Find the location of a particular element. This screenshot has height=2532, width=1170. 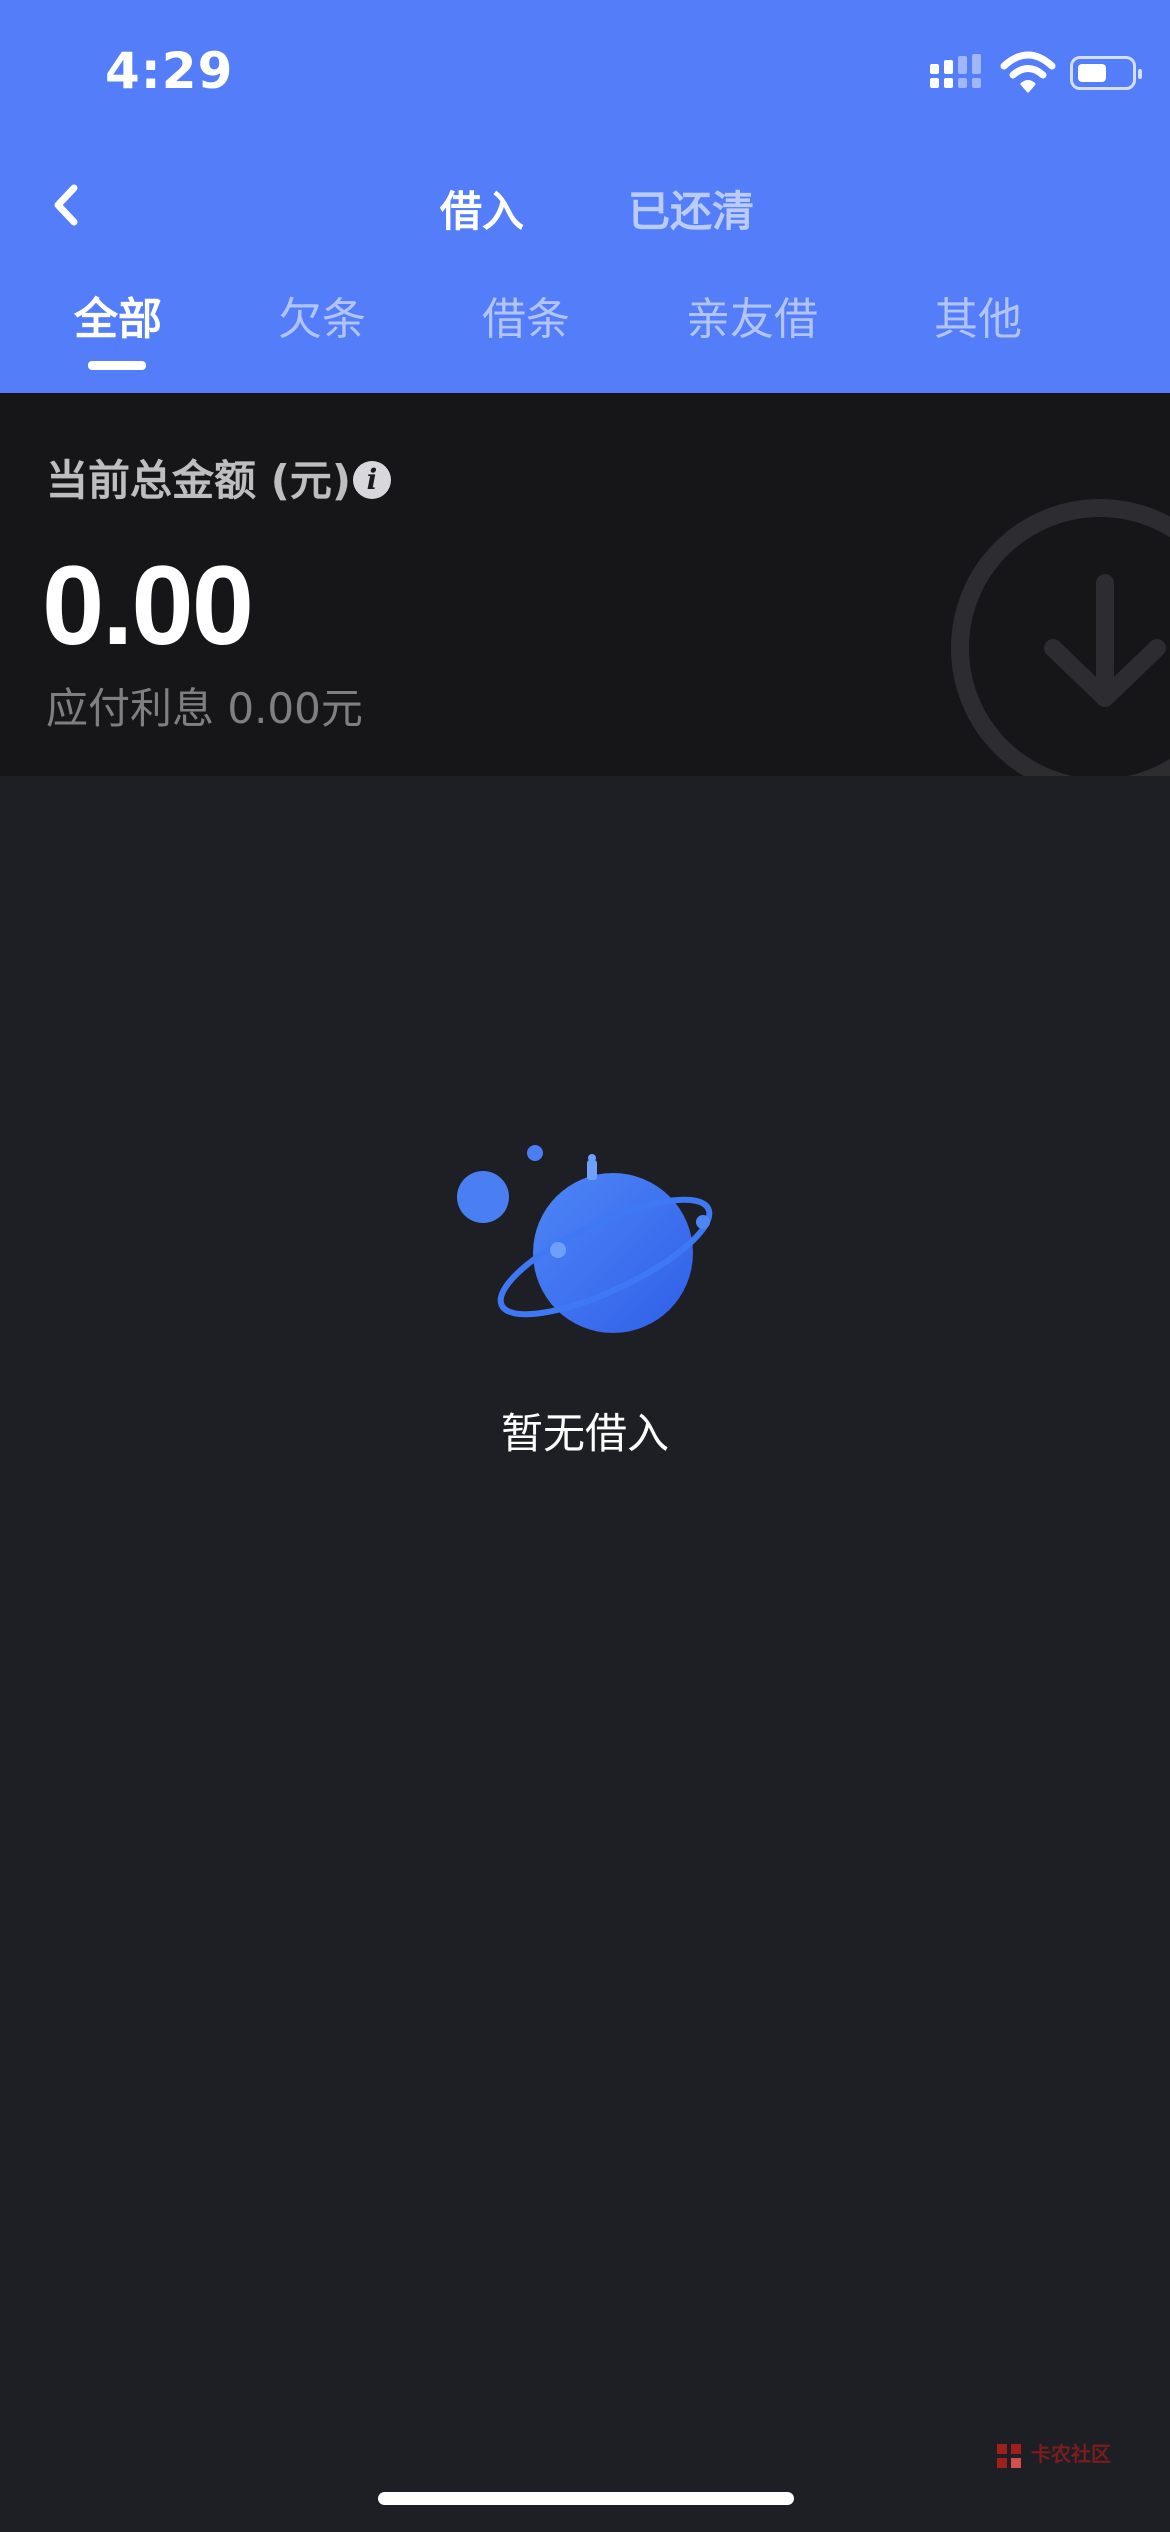

home-indicator is located at coordinates (586, 2498).